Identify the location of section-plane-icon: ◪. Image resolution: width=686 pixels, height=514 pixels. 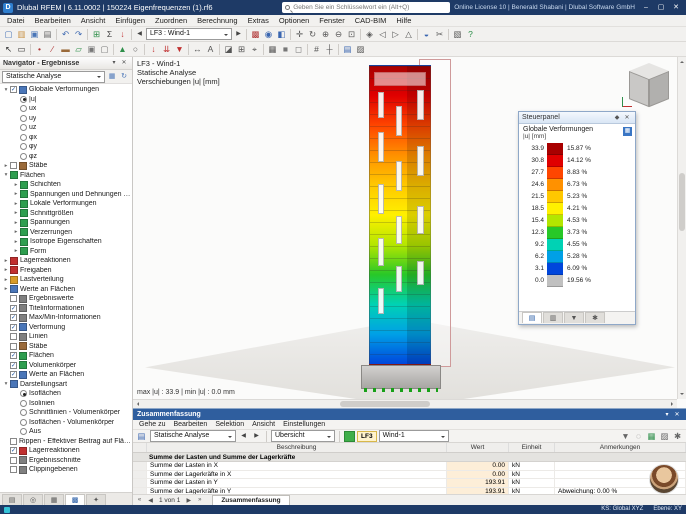
(228, 49).